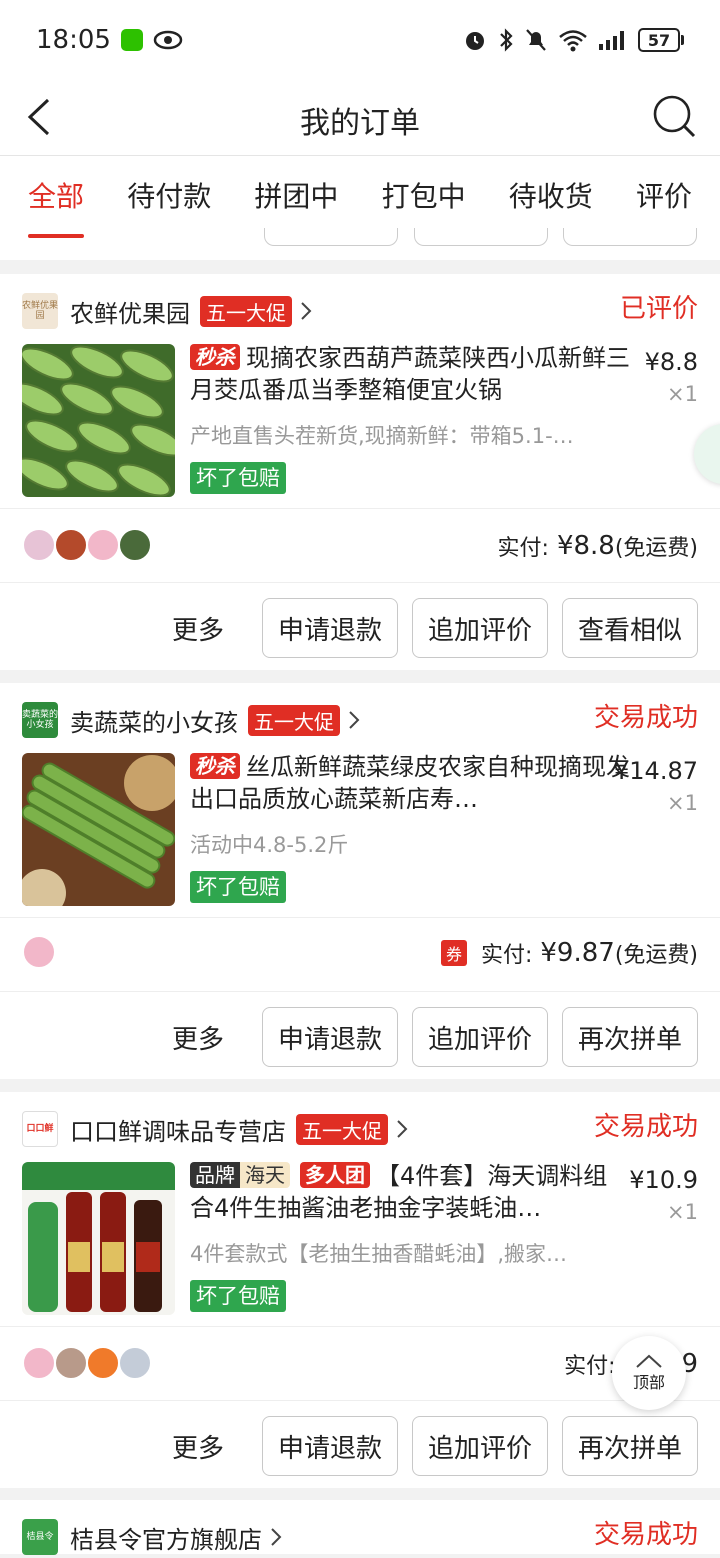 This screenshot has width=720, height=1558. I want to click on store-name: 卖蔬菜的小女孩, so click(154, 722).